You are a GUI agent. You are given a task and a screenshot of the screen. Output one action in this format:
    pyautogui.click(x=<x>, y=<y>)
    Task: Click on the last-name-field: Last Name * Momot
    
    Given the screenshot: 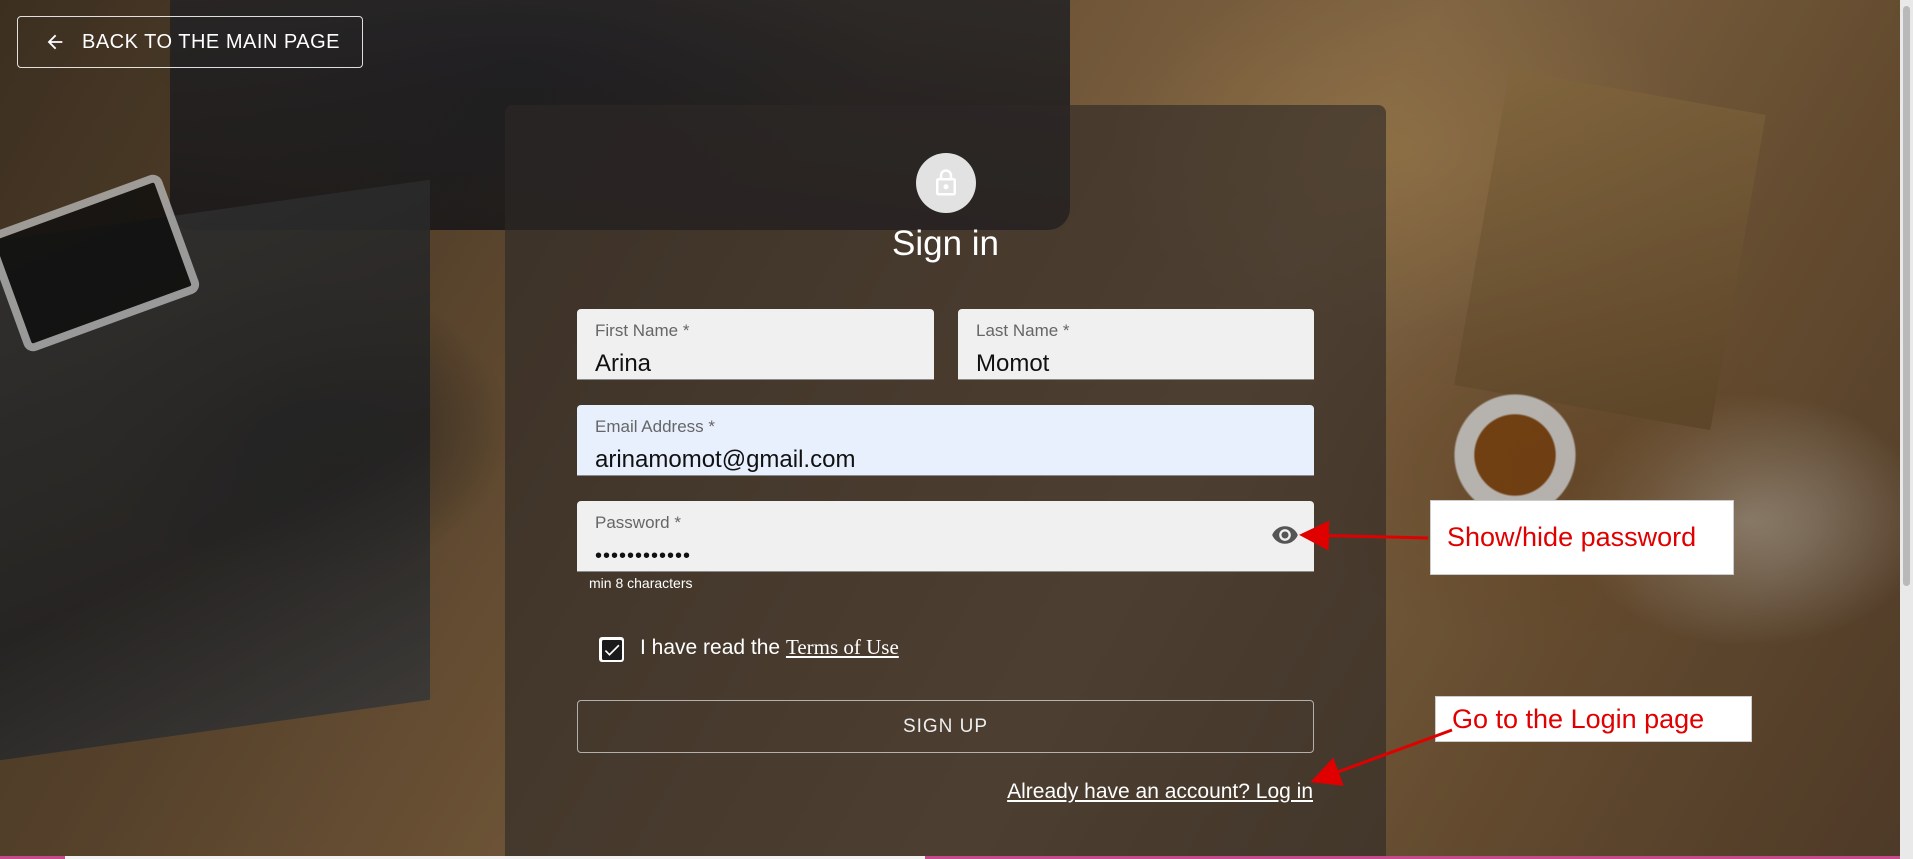 What is the action you would take?
    pyautogui.click(x=1136, y=344)
    